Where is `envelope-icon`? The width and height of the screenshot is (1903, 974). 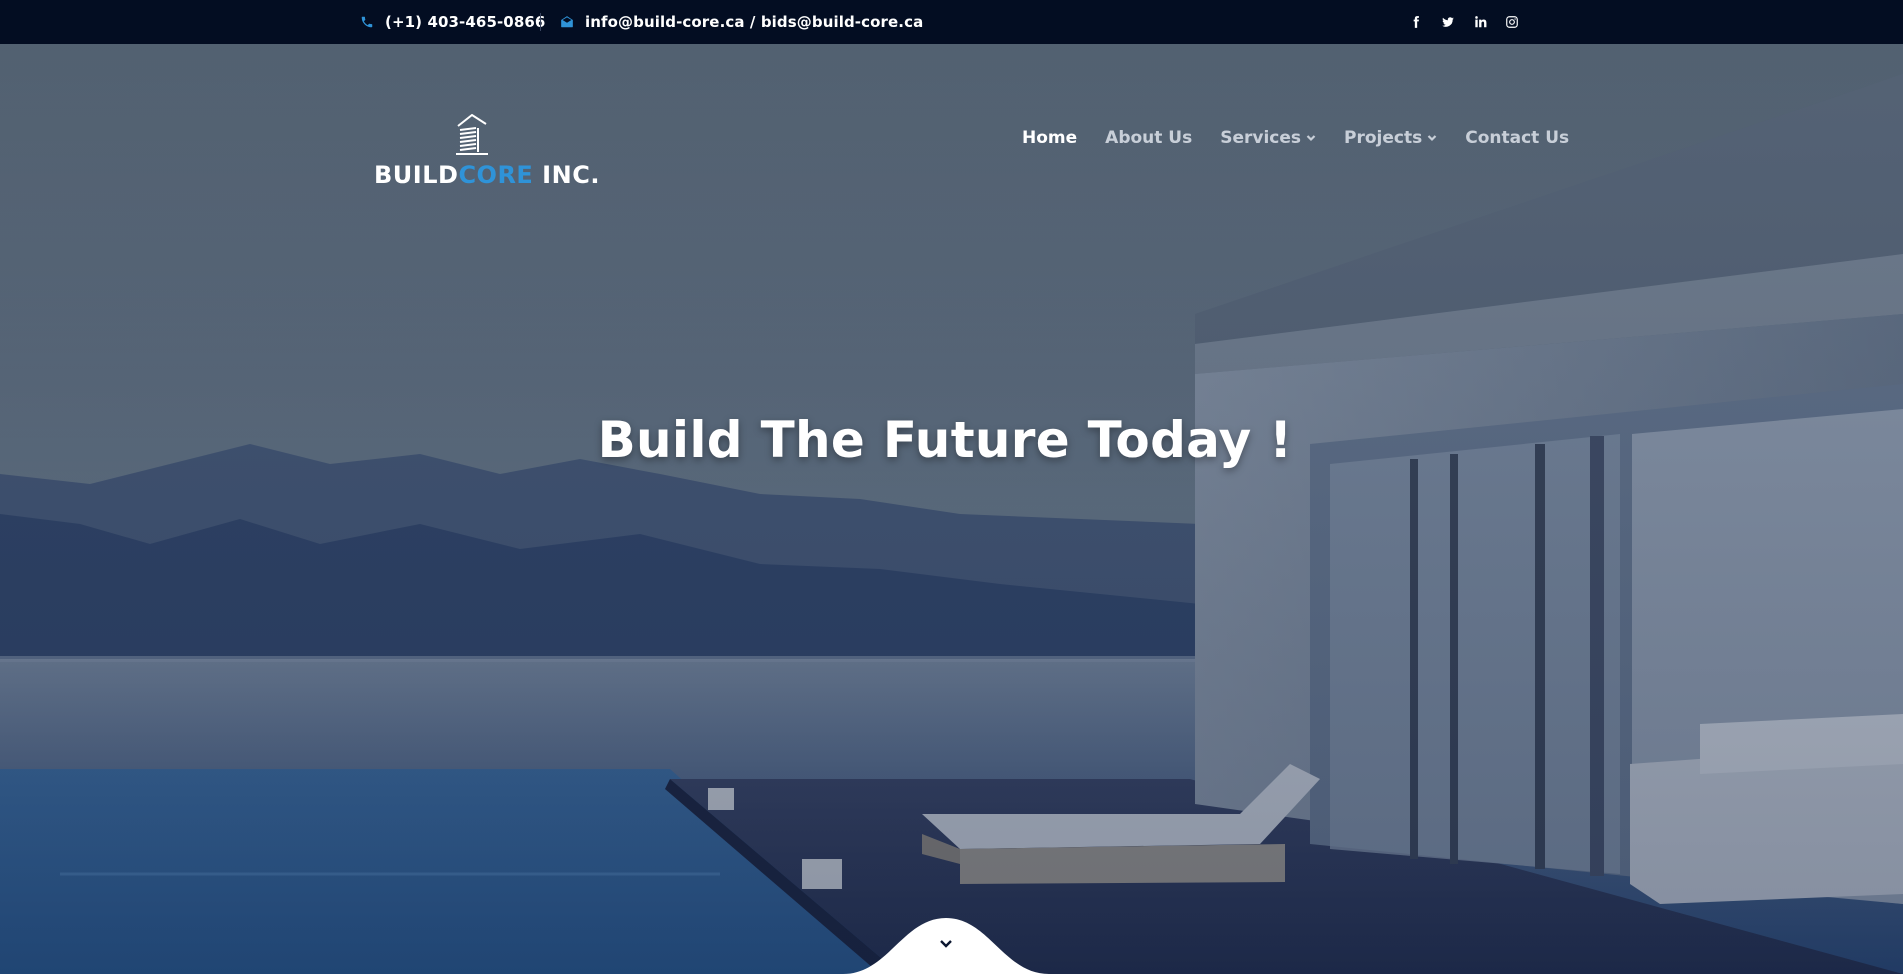
envelope-icon is located at coordinates (567, 22).